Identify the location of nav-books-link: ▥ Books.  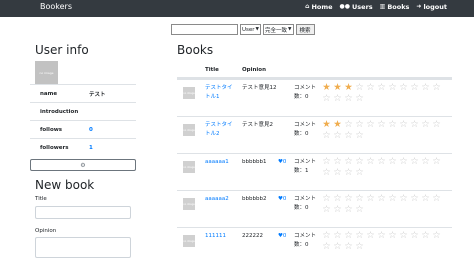
(395, 7).